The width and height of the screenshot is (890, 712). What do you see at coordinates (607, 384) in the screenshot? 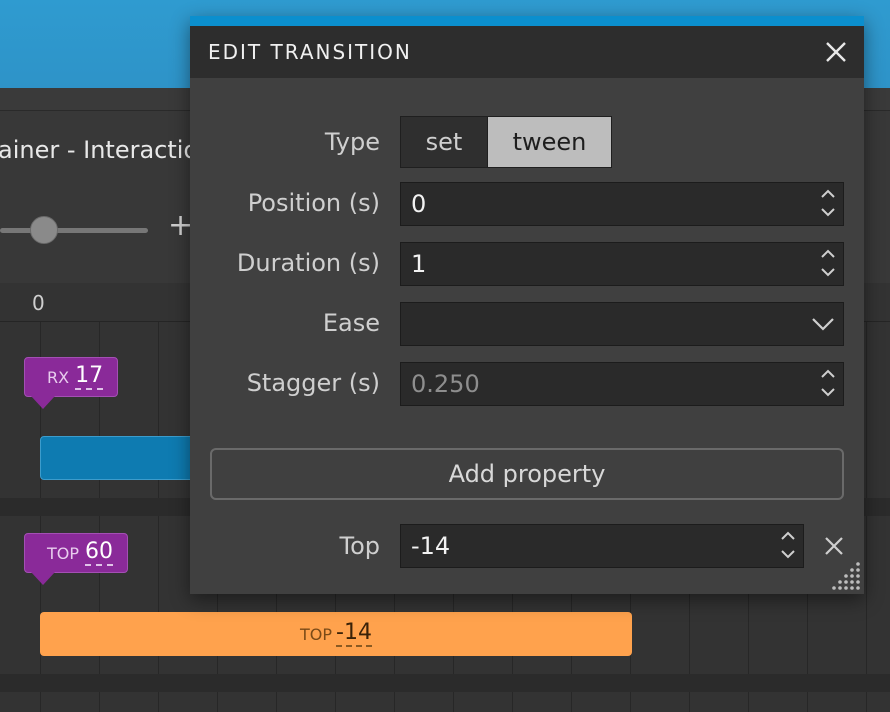
I see `stagger-input` at bounding box center [607, 384].